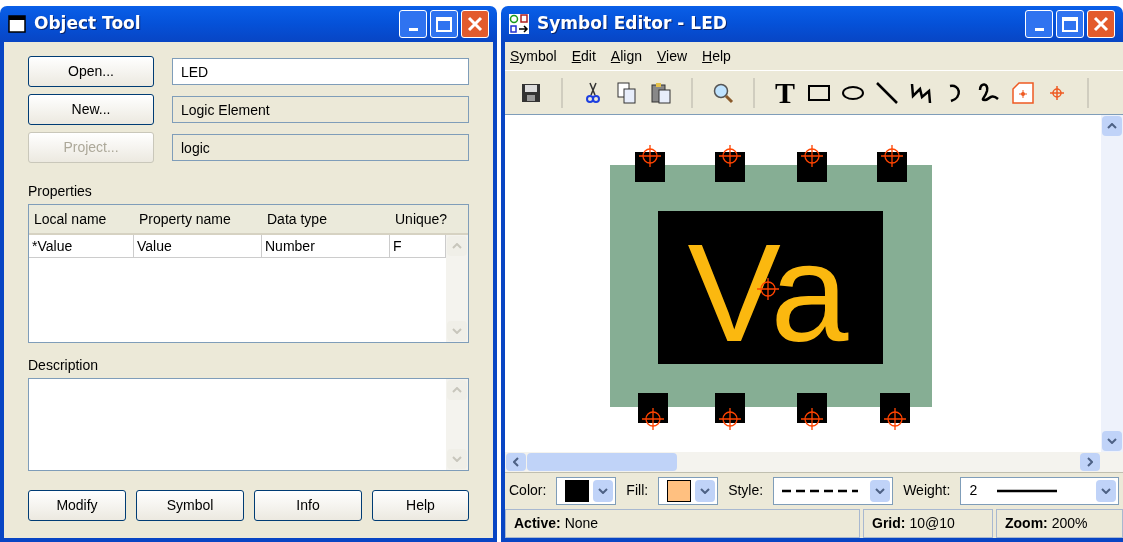  I want to click on copy-icon, so click(627, 92).